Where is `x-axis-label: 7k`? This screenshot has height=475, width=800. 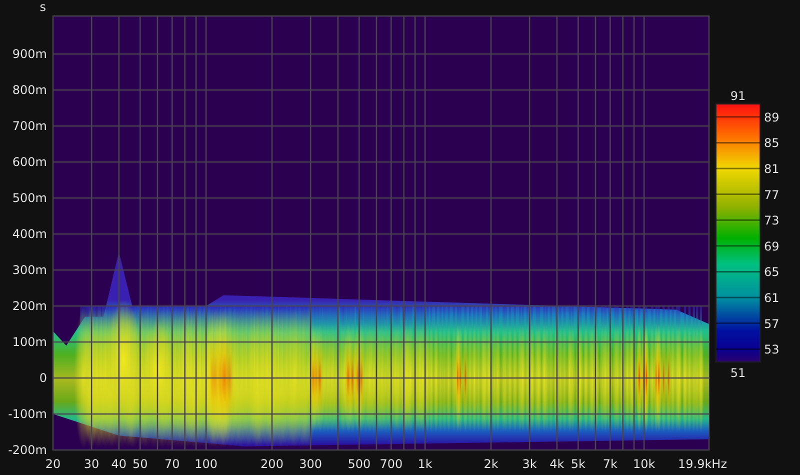 x-axis-label: 7k is located at coordinates (610, 464).